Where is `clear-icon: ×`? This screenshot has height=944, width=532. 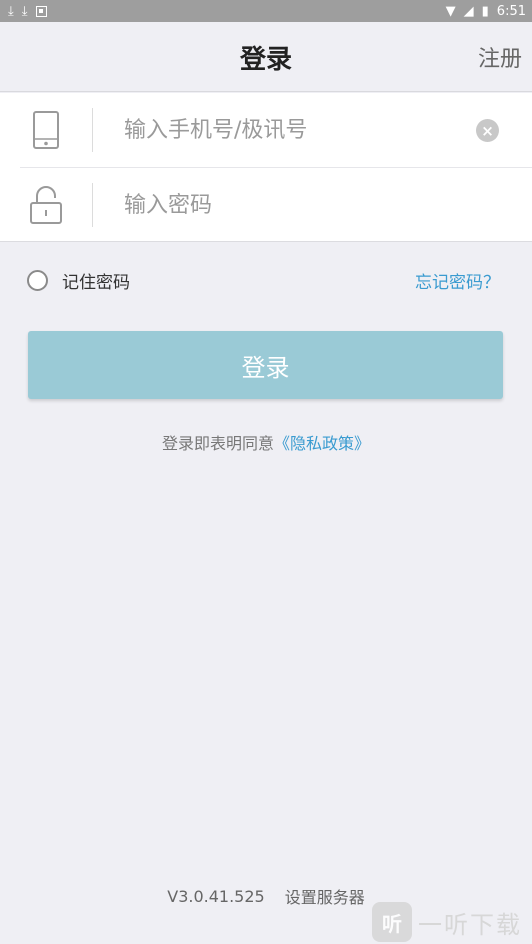 clear-icon: × is located at coordinates (487, 130).